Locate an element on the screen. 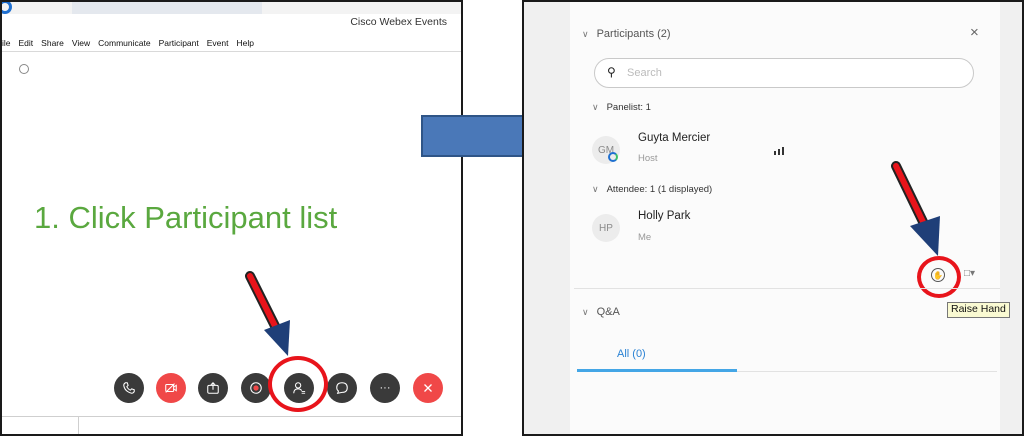 The width and height of the screenshot is (1024, 436). leave-button is located at coordinates (428, 388).